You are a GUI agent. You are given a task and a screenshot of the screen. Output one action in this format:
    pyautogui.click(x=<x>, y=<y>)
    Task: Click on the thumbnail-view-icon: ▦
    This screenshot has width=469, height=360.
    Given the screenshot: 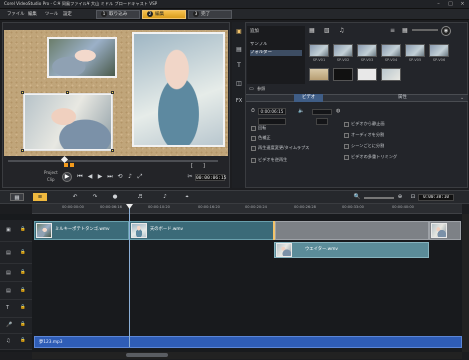 What is the action you would take?
    pyautogui.click(x=406, y=31)
    